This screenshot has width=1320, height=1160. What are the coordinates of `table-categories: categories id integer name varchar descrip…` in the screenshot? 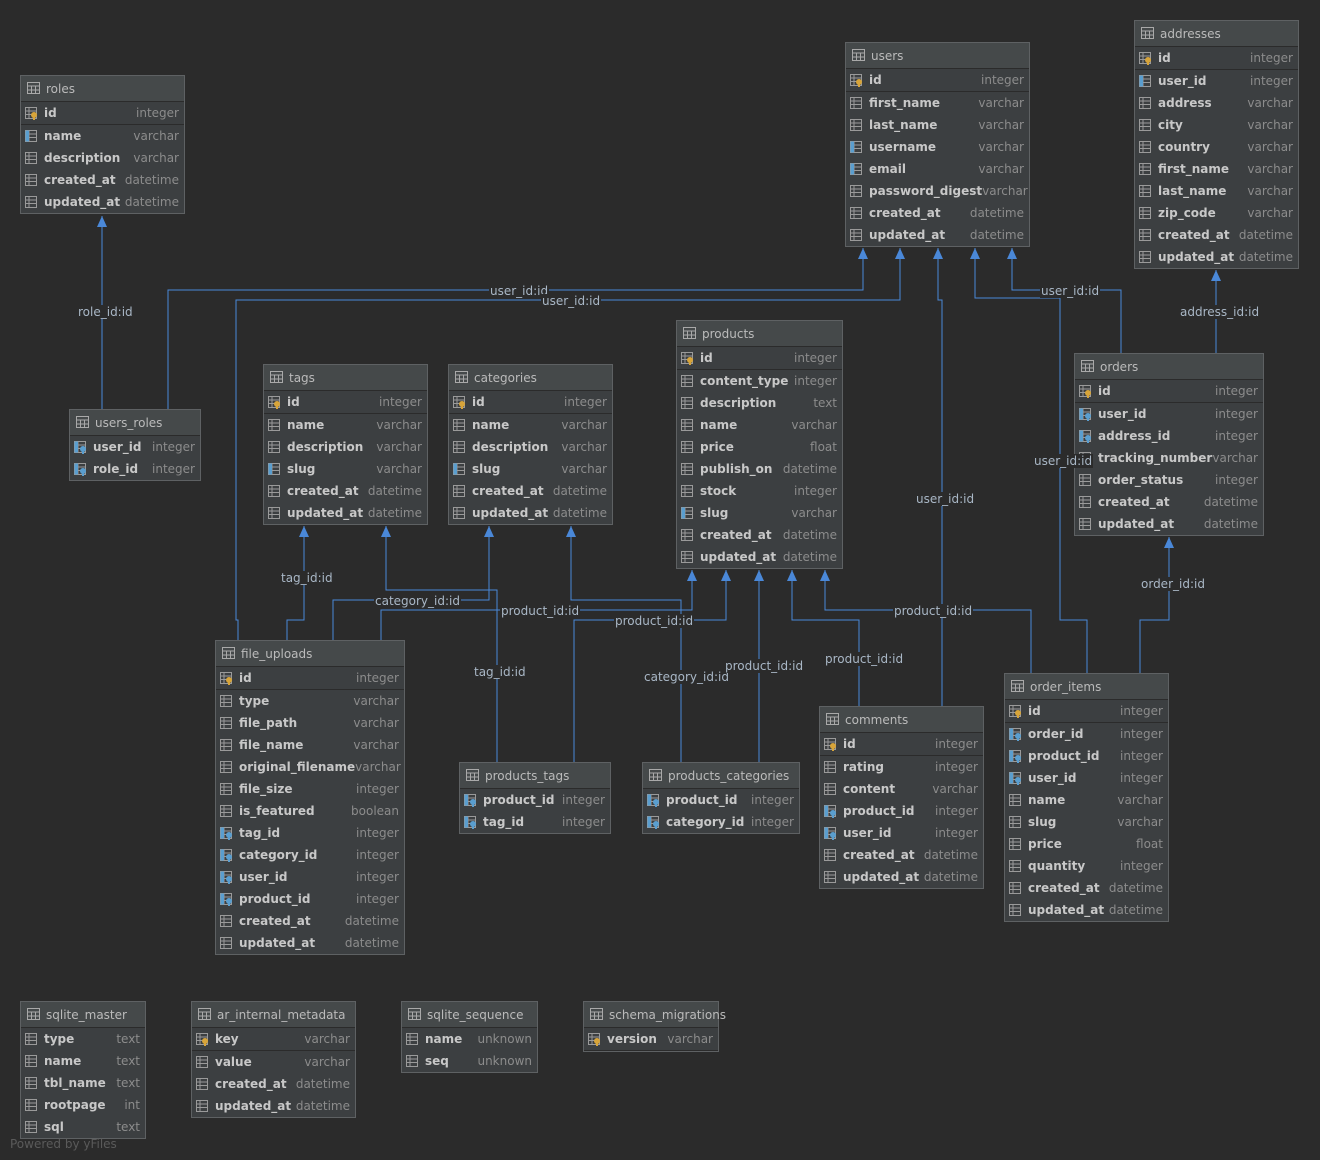 It's located at (530, 444).